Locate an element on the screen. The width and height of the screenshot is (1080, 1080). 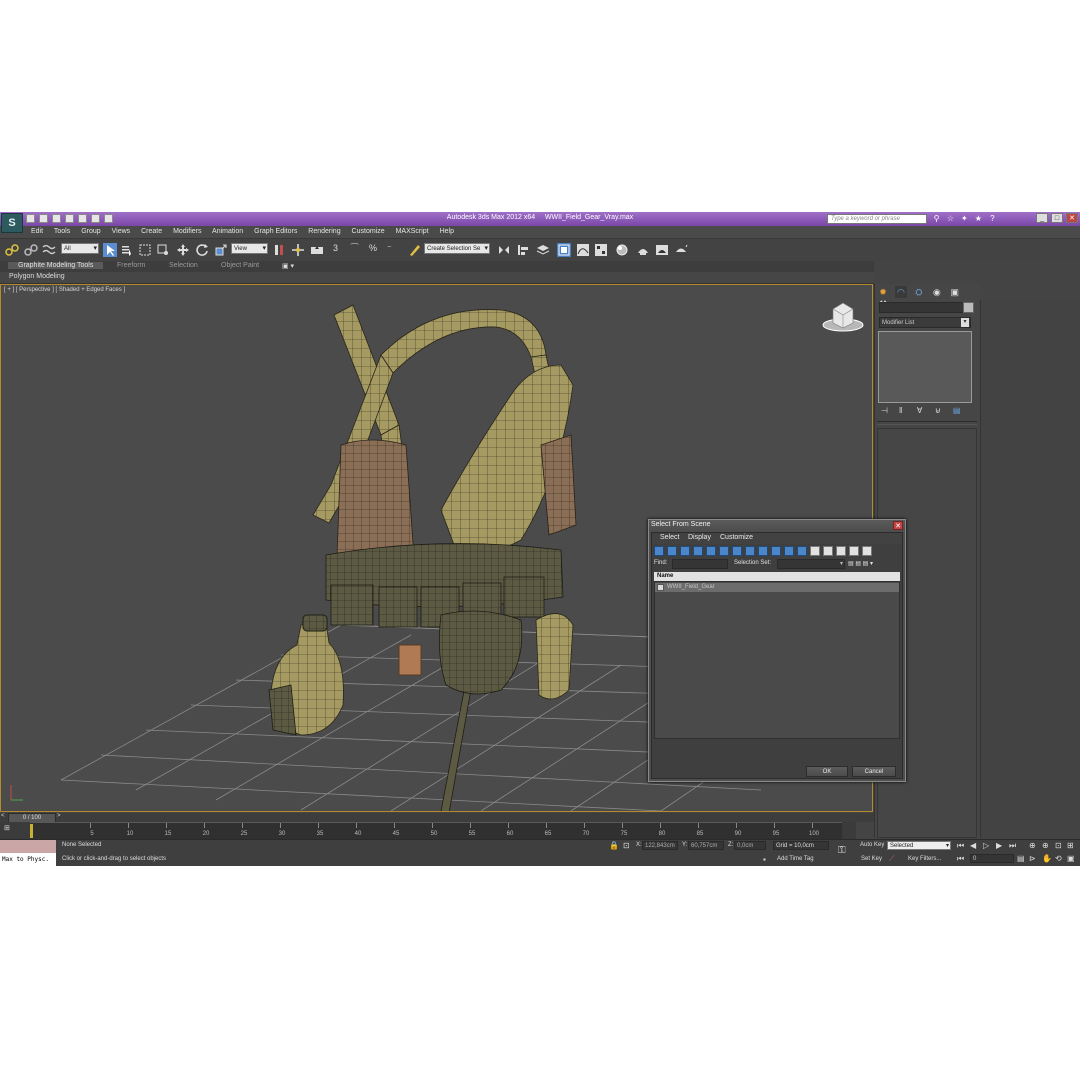
new-file-icon is located at coordinates (30, 218).